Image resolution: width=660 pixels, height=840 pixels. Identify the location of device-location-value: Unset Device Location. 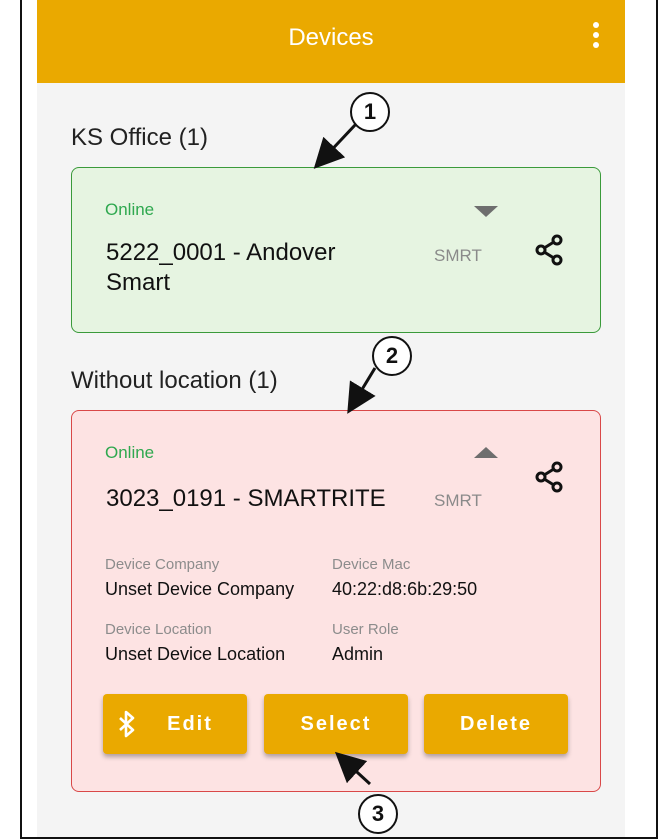
(195, 654).